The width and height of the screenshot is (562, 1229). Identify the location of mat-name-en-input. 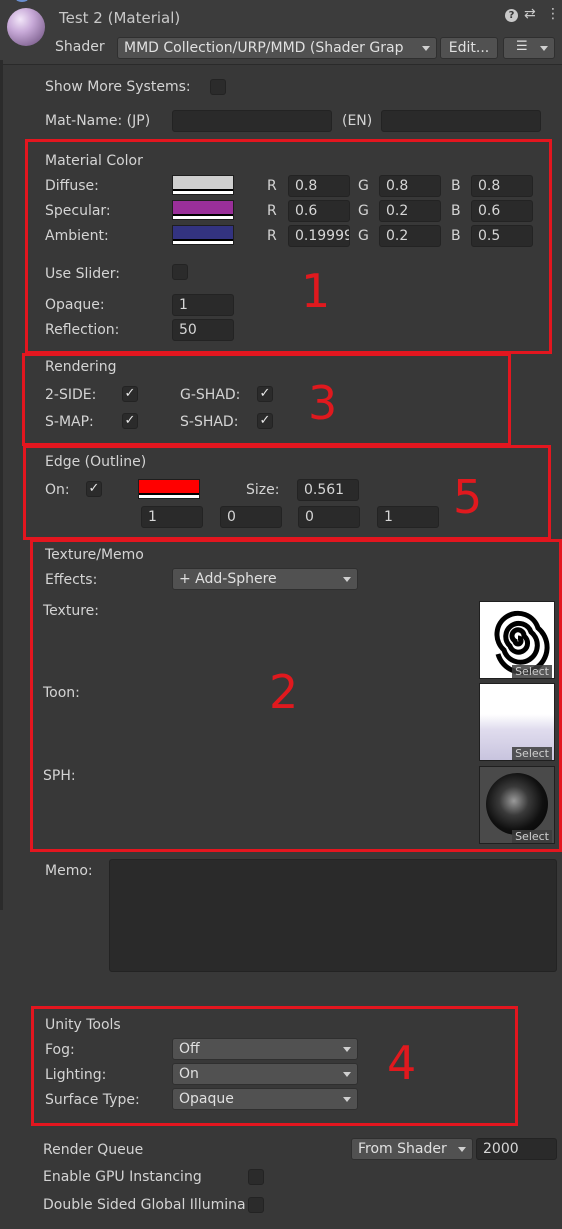
(461, 121).